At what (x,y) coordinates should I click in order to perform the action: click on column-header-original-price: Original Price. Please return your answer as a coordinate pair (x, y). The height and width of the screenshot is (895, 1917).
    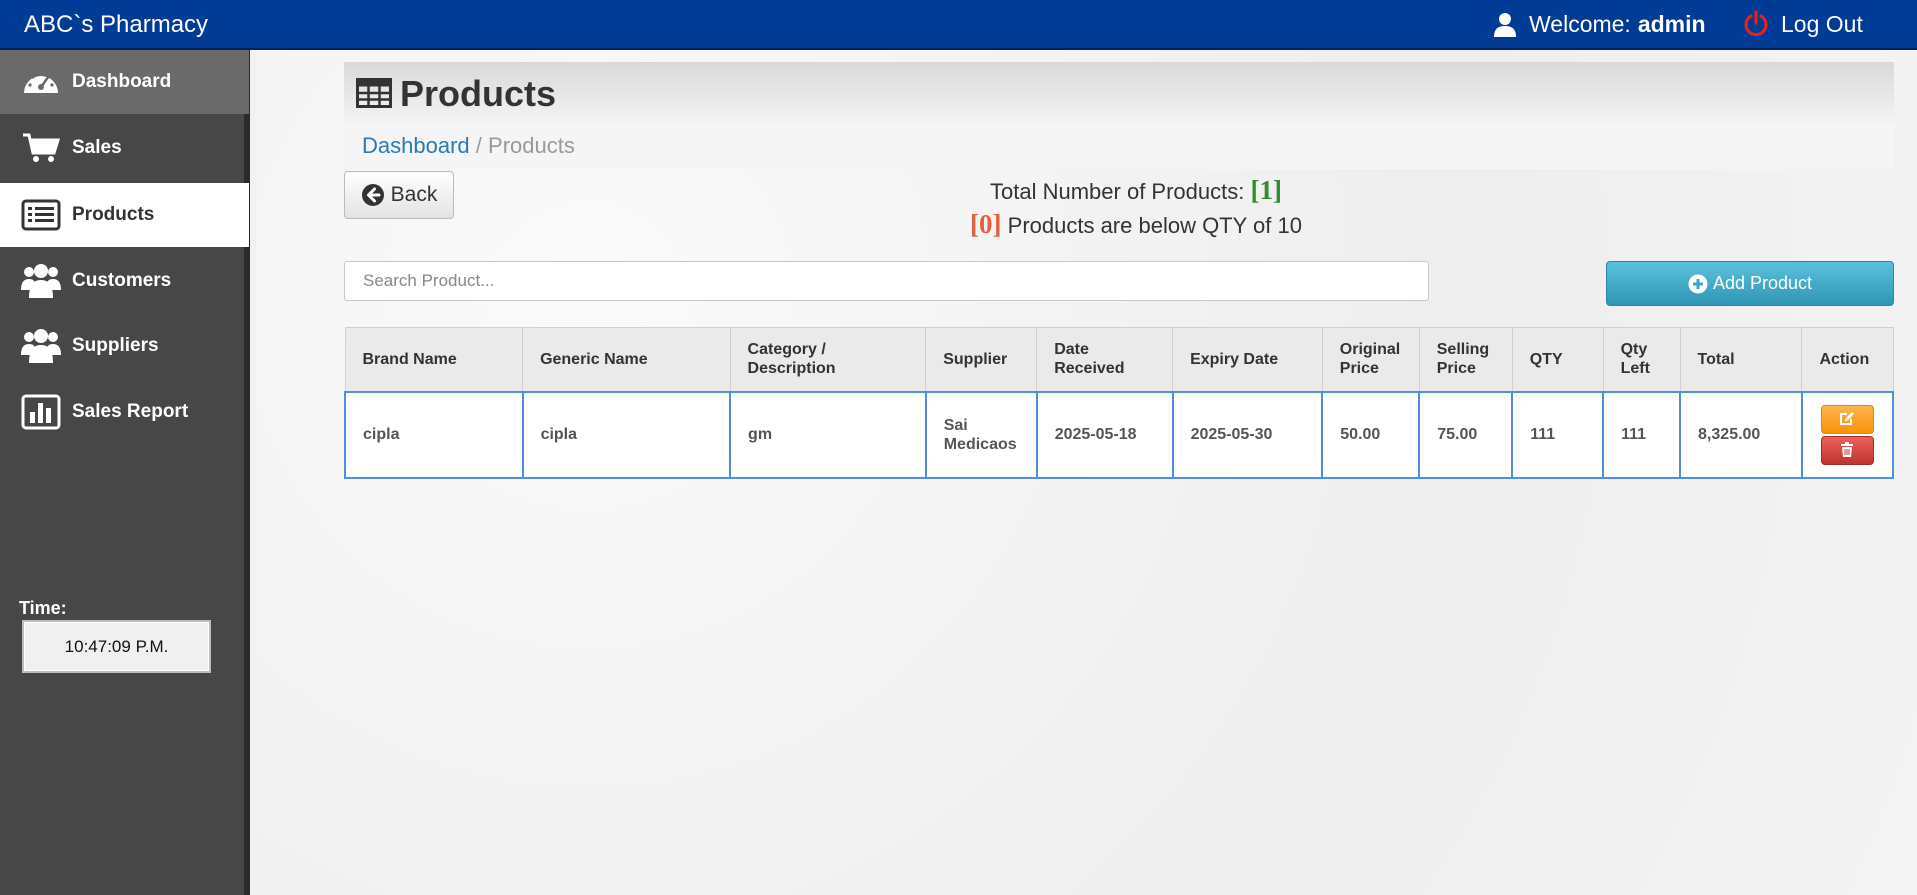
    Looking at the image, I should click on (1370, 359).